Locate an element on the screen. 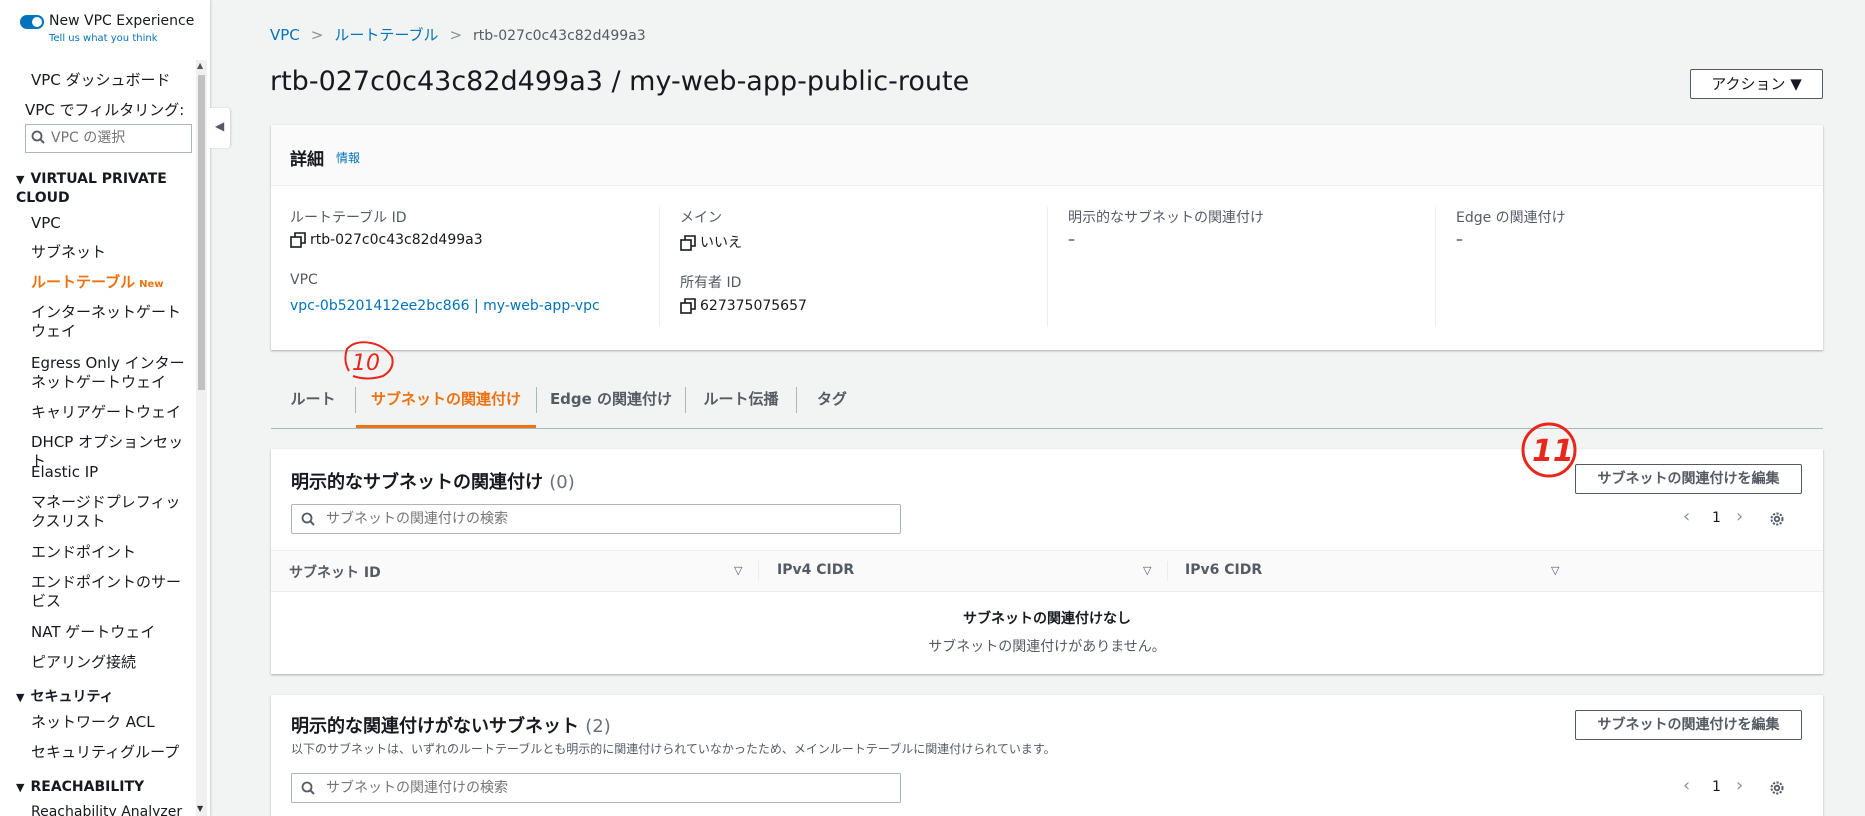 The width and height of the screenshot is (1865, 816). feedback-link: Tell us what you think is located at coordinates (103, 38).